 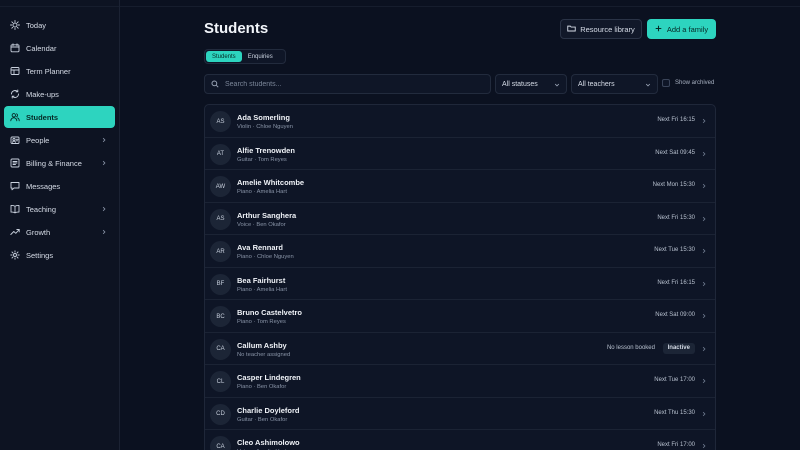 I want to click on growth-icon, so click(x=15, y=232).